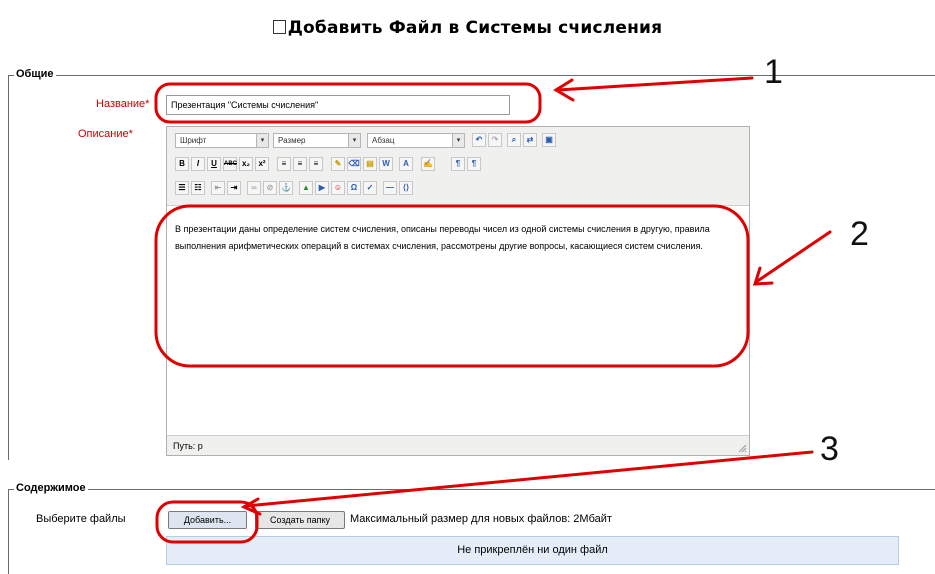 Image resolution: width=935 pixels, height=574 pixels. I want to click on annotation-marker-2: 2, so click(859, 234).